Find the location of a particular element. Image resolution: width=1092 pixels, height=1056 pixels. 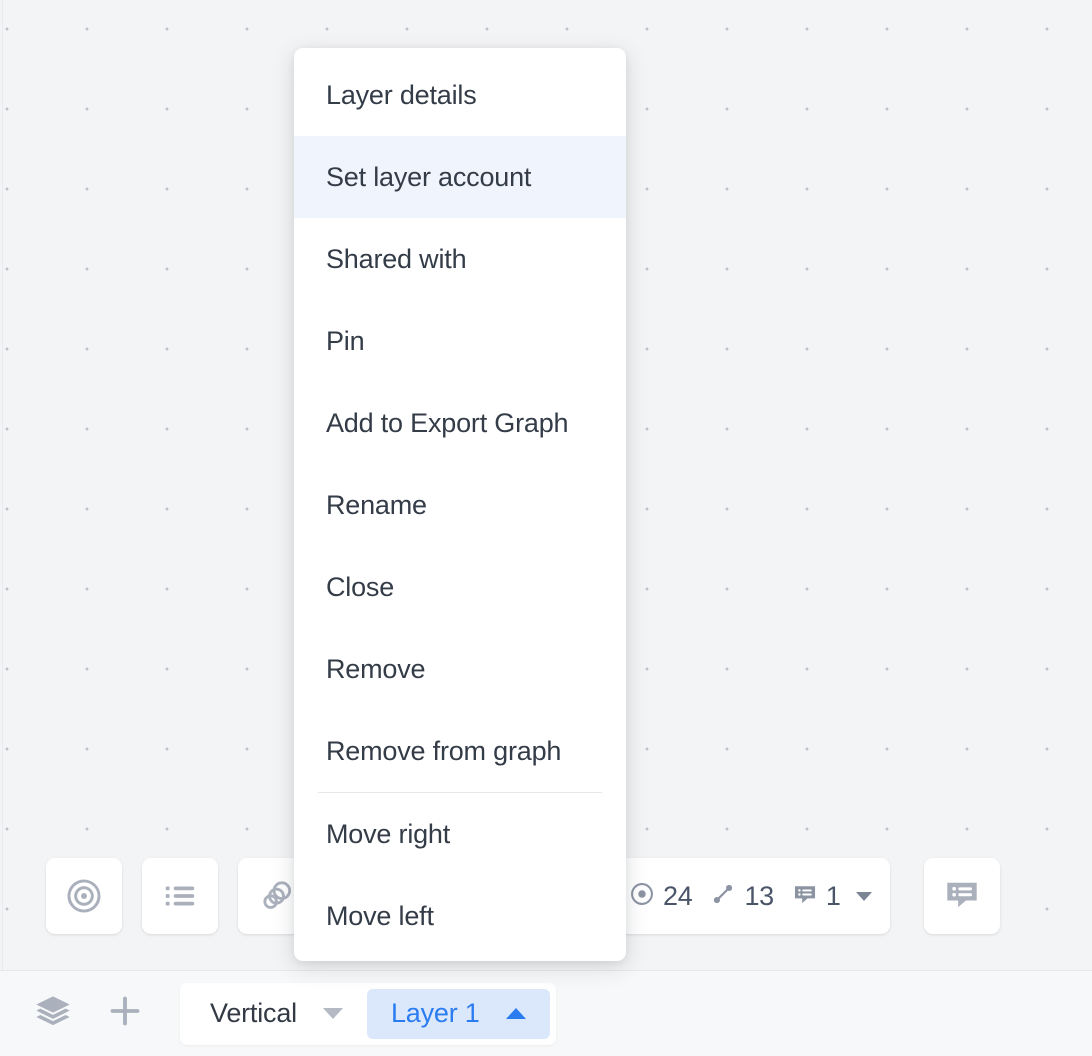

menu-item-close: Close is located at coordinates (460, 587).